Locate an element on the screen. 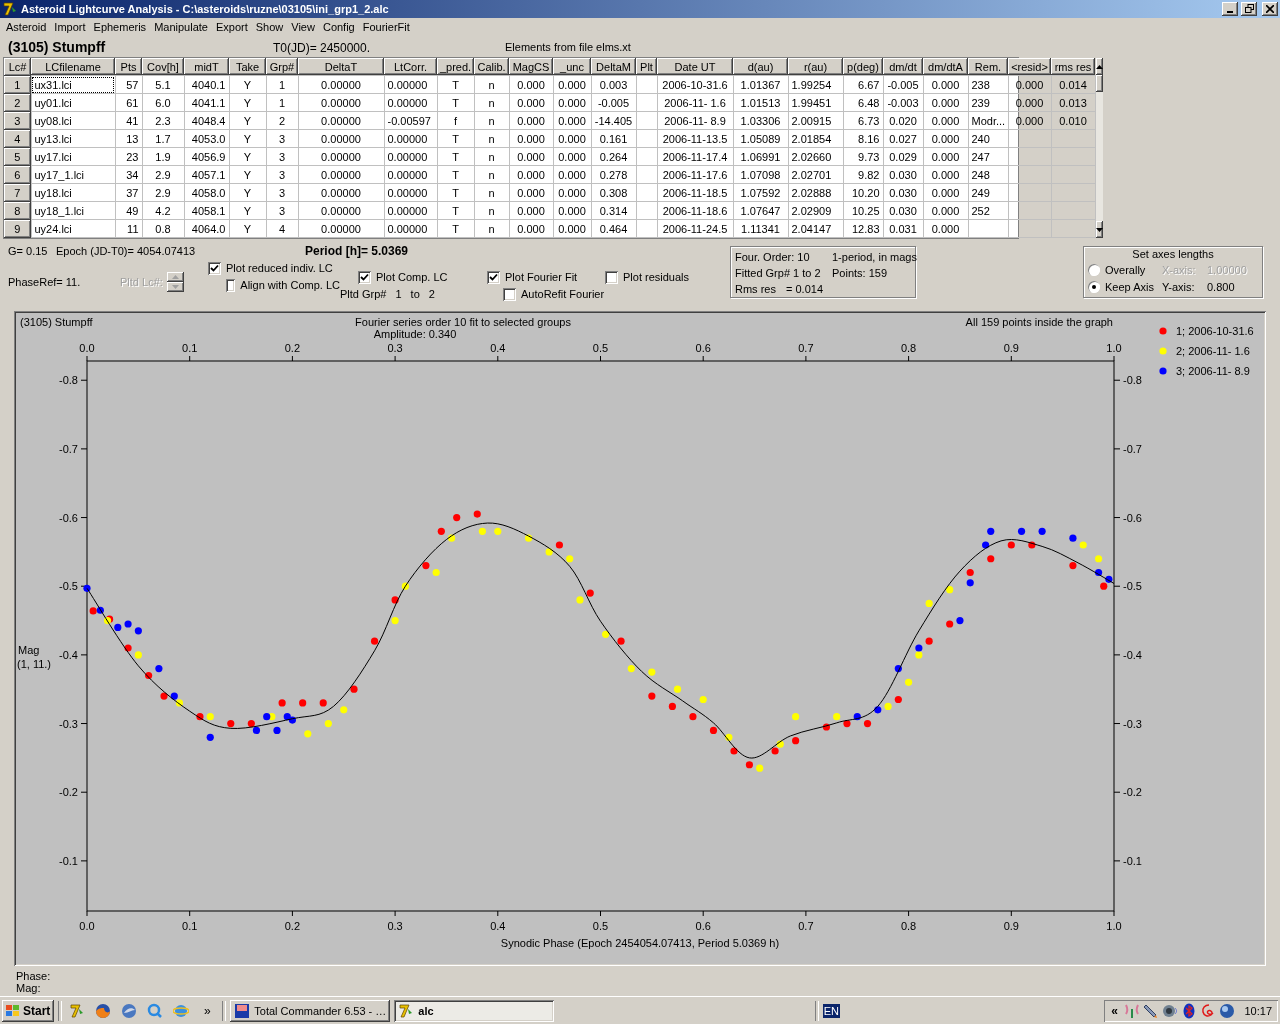 Image resolution: width=1280 pixels, height=1024 pixels. phase-ref: PhaseRef= 11. is located at coordinates (45, 282).